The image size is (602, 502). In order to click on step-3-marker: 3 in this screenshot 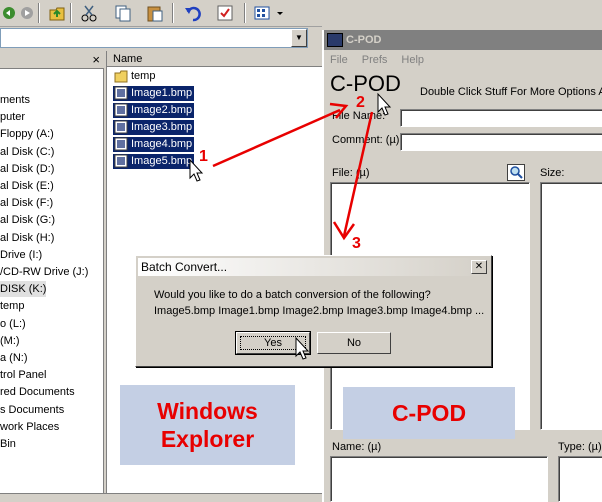, I will do `click(356, 243)`.